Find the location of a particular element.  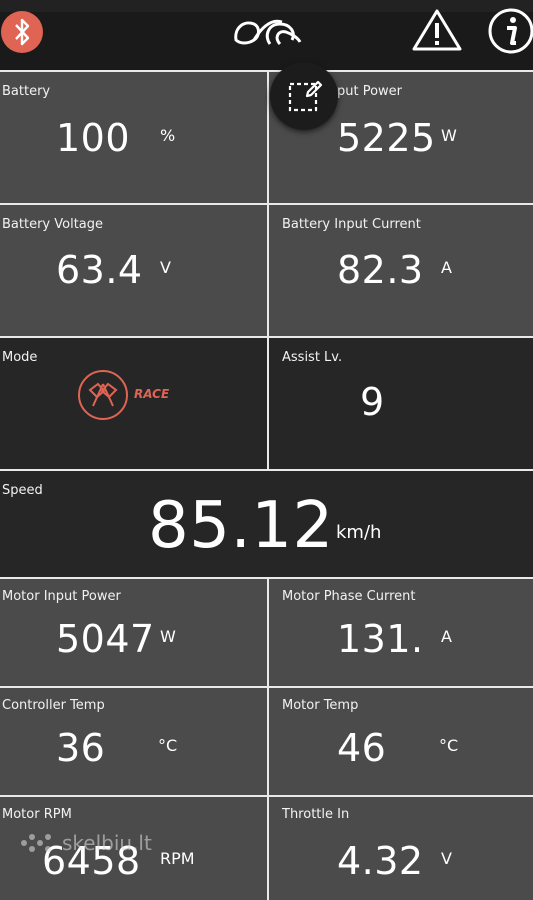

mode-value: RACE is located at coordinates (152, 394).